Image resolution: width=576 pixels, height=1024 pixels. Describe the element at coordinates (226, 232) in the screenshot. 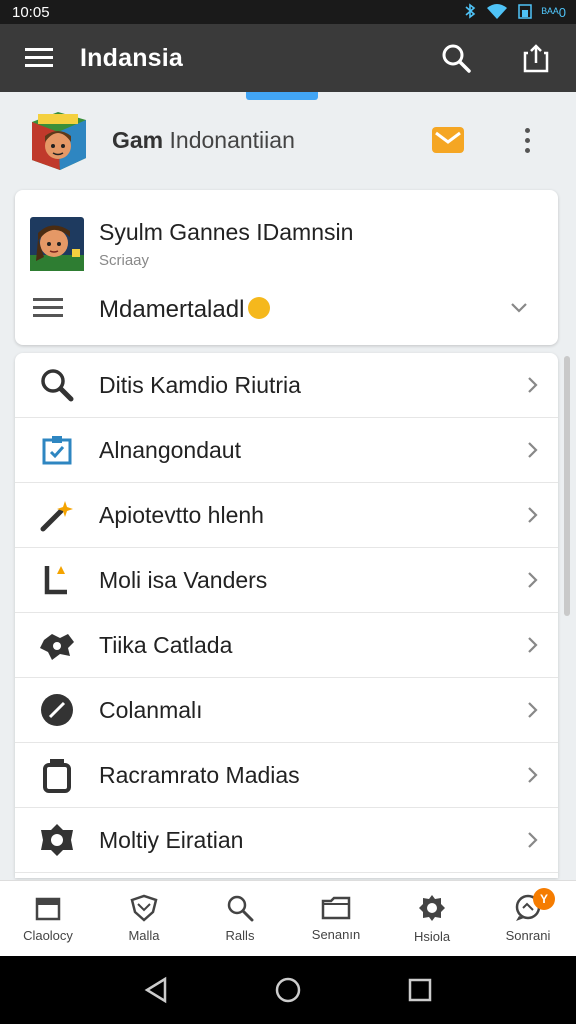

I see `card-title: Syulm Gannes IDamnsin` at that location.